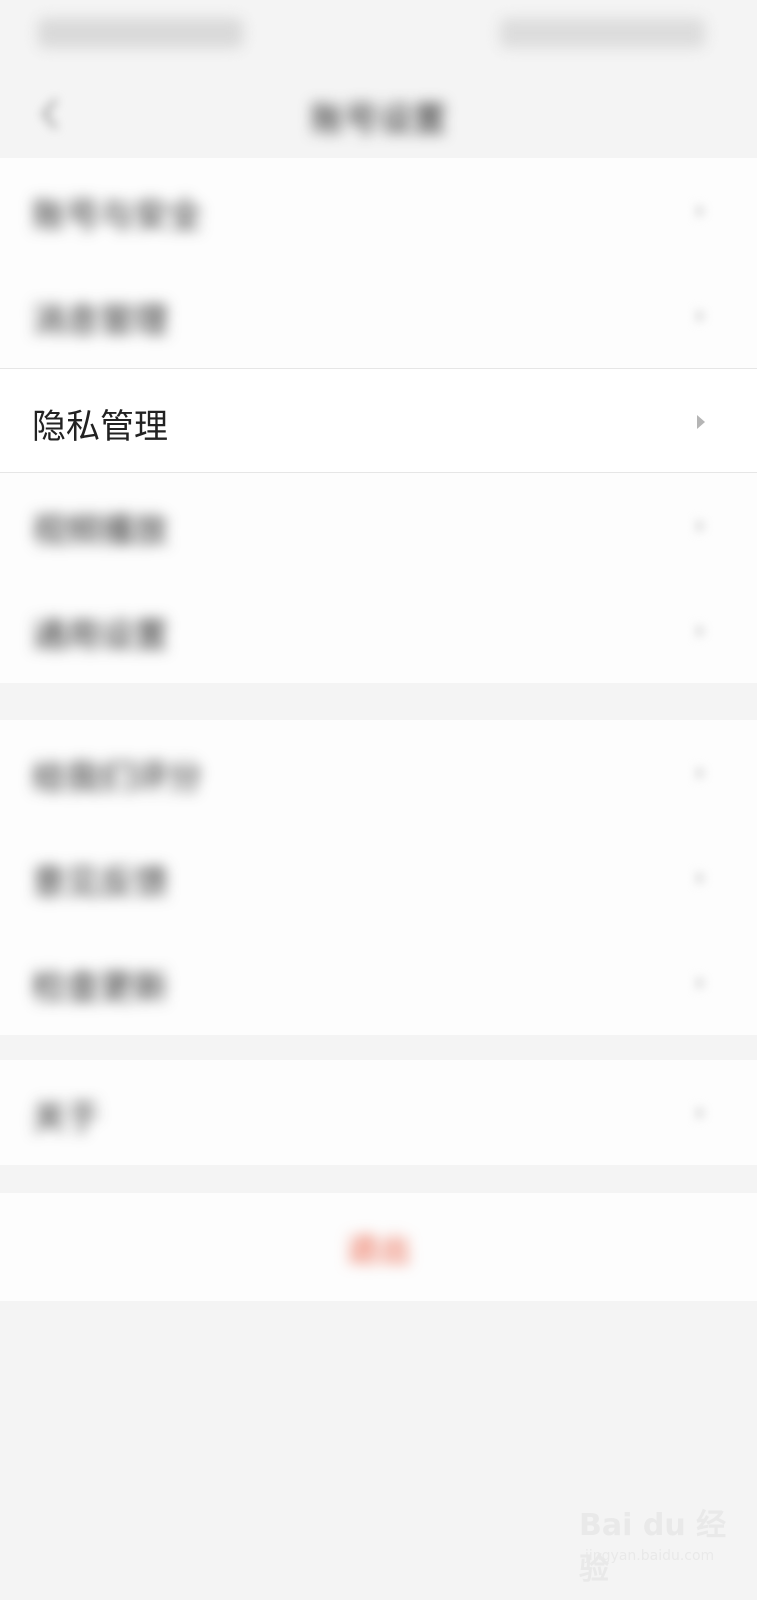 The image size is (757, 1600). What do you see at coordinates (100, 321) in the screenshot?
I see `row-label: 消息管理` at bounding box center [100, 321].